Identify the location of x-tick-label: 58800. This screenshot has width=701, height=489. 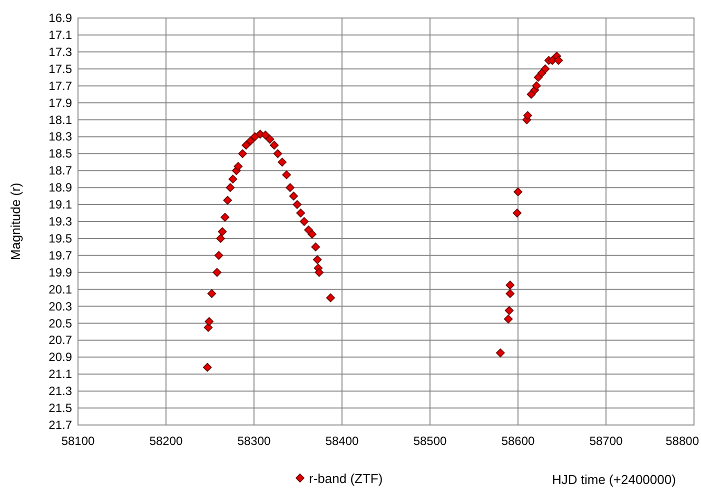
(682, 441).